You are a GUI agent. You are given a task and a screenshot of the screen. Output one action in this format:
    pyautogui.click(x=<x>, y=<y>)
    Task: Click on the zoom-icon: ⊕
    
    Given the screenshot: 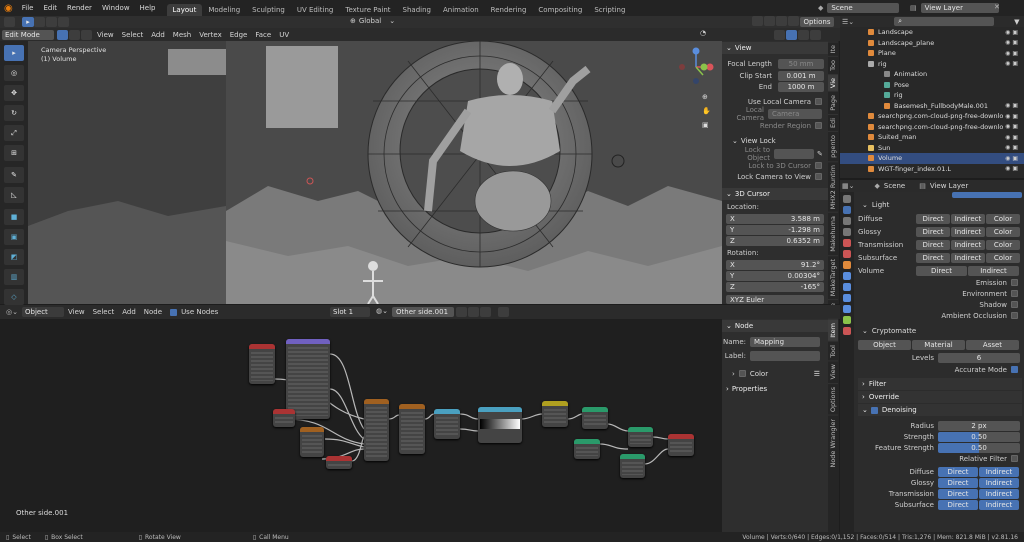 What is the action you would take?
    pyautogui.click(x=709, y=97)
    